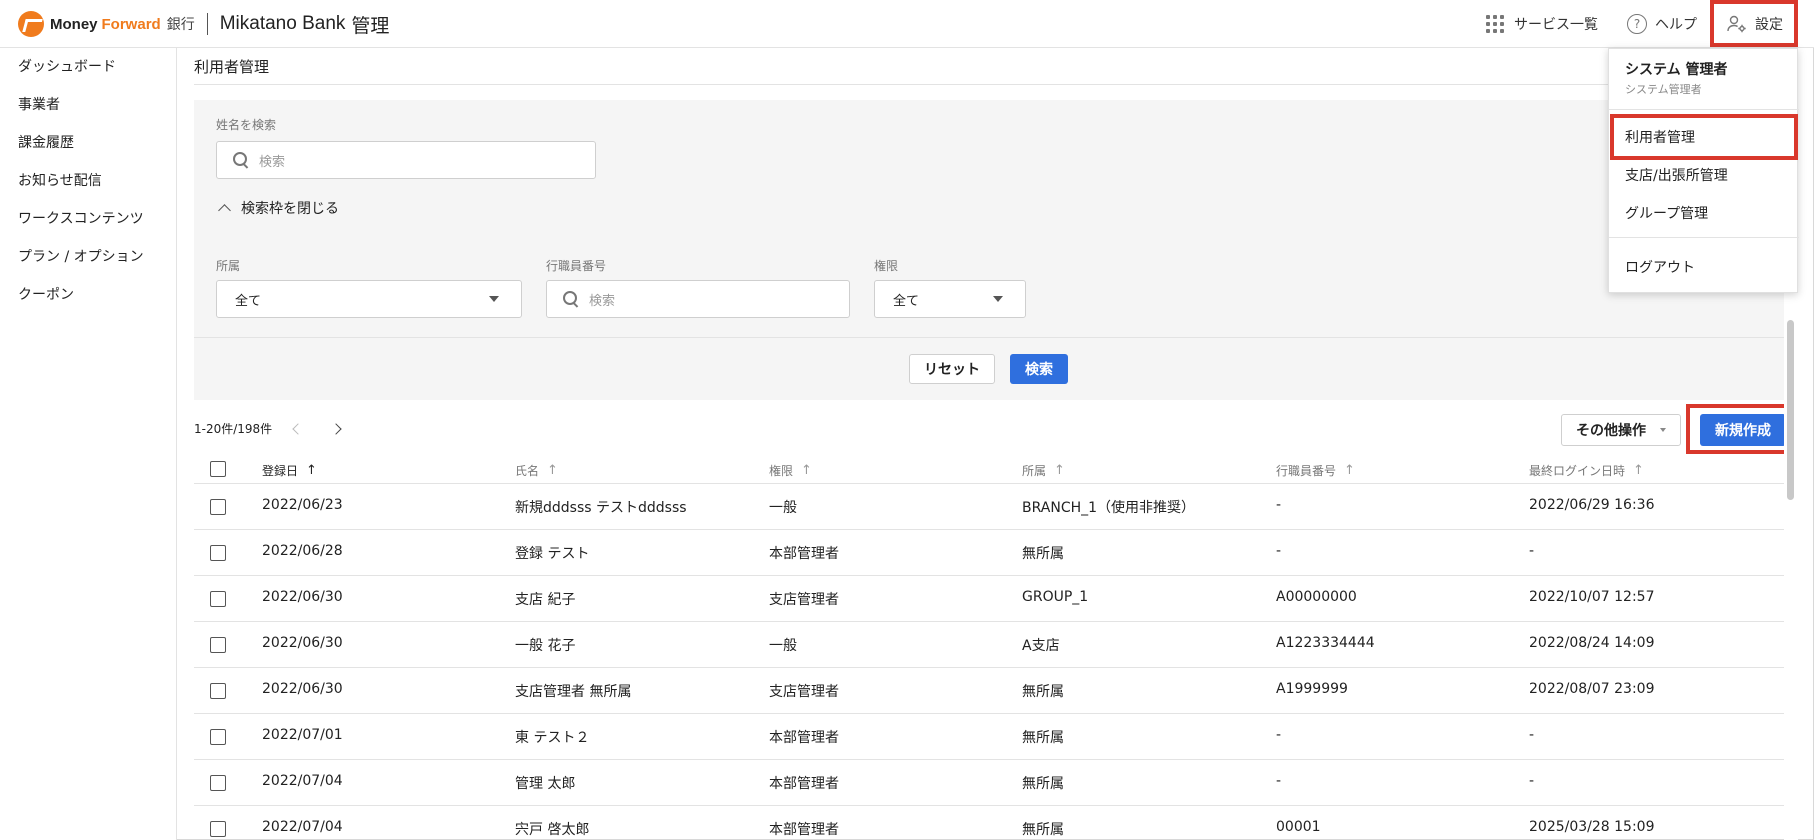 The width and height of the screenshot is (1814, 840). I want to click on money-forward-logo-icon, so click(31, 24).